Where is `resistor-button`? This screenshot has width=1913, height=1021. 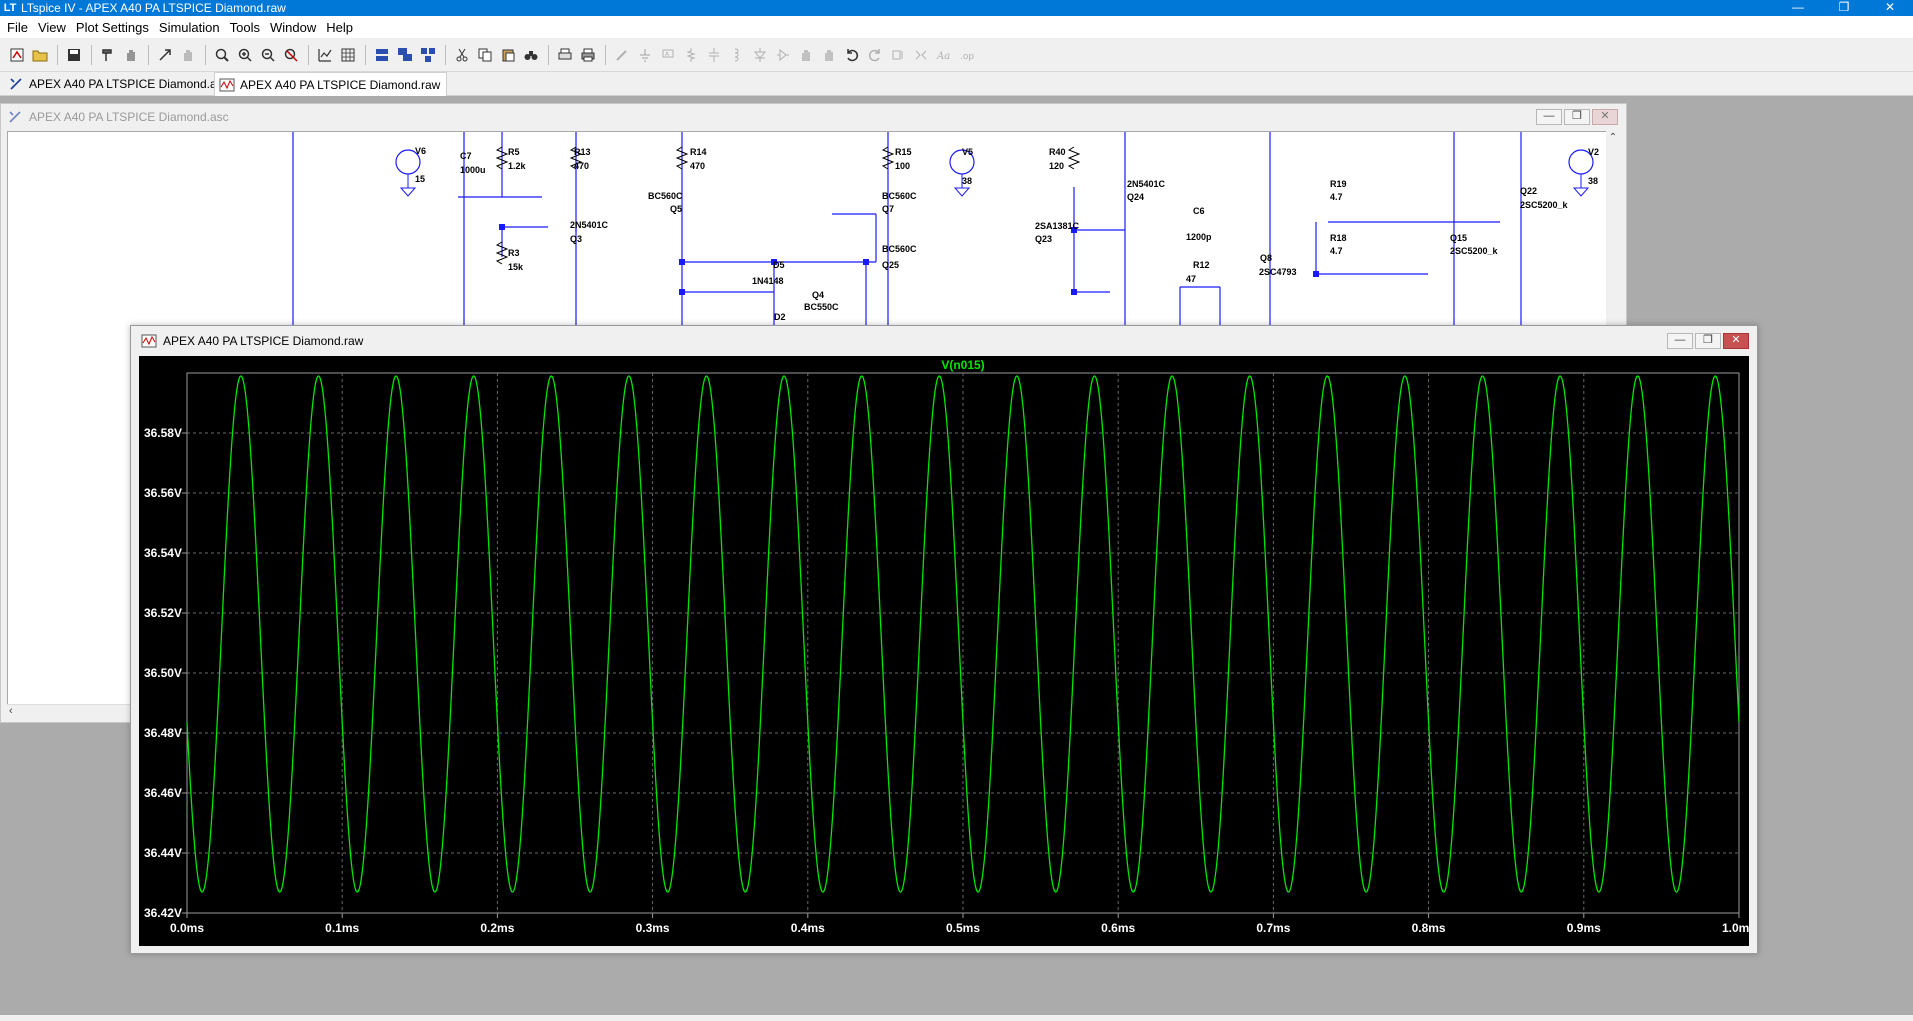
resistor-button is located at coordinates (690, 54).